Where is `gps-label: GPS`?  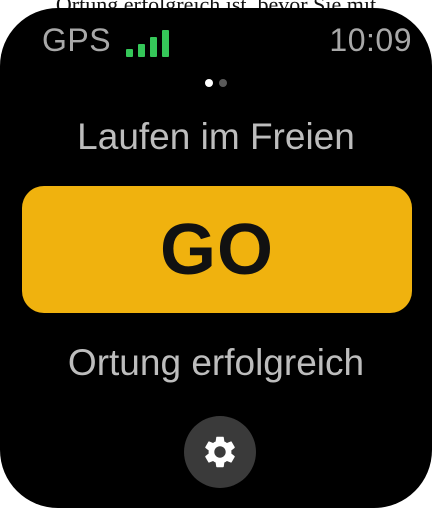 gps-label: GPS is located at coordinates (77, 40).